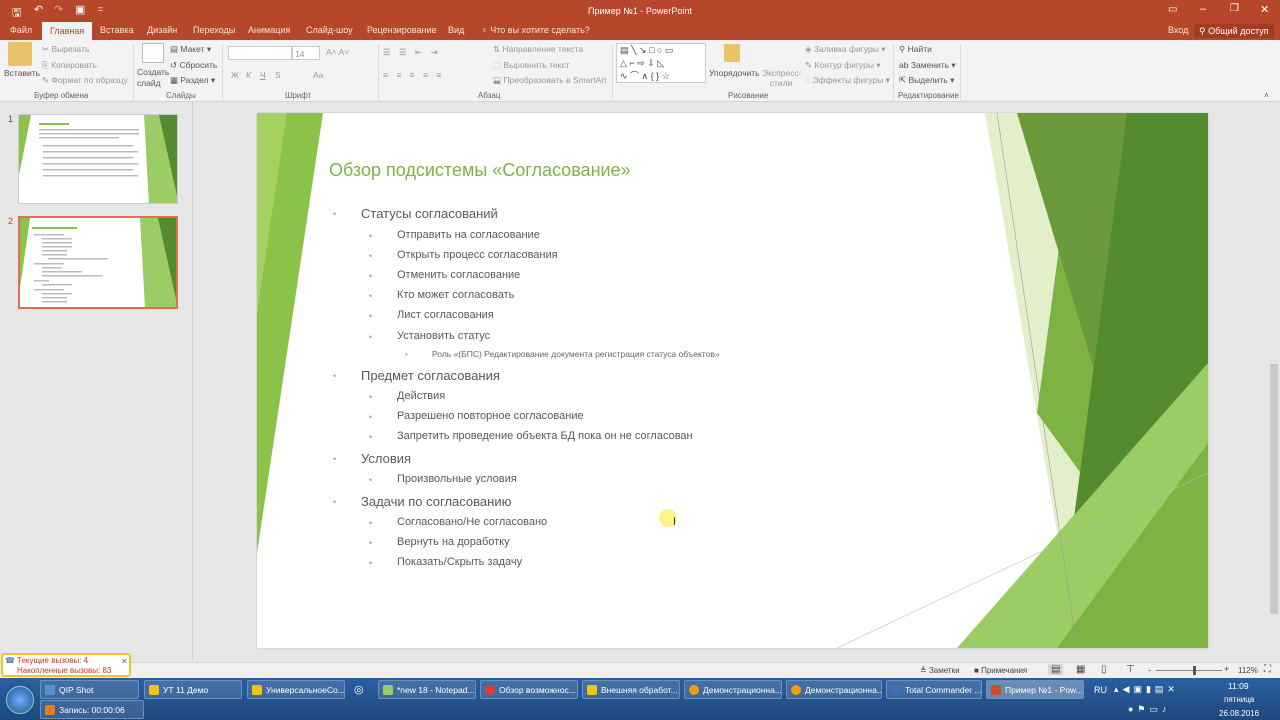 Image resolution: width=1280 pixels, height=720 pixels. Describe the element at coordinates (124, 662) in the screenshot. I see `close-icon: ✕` at that location.